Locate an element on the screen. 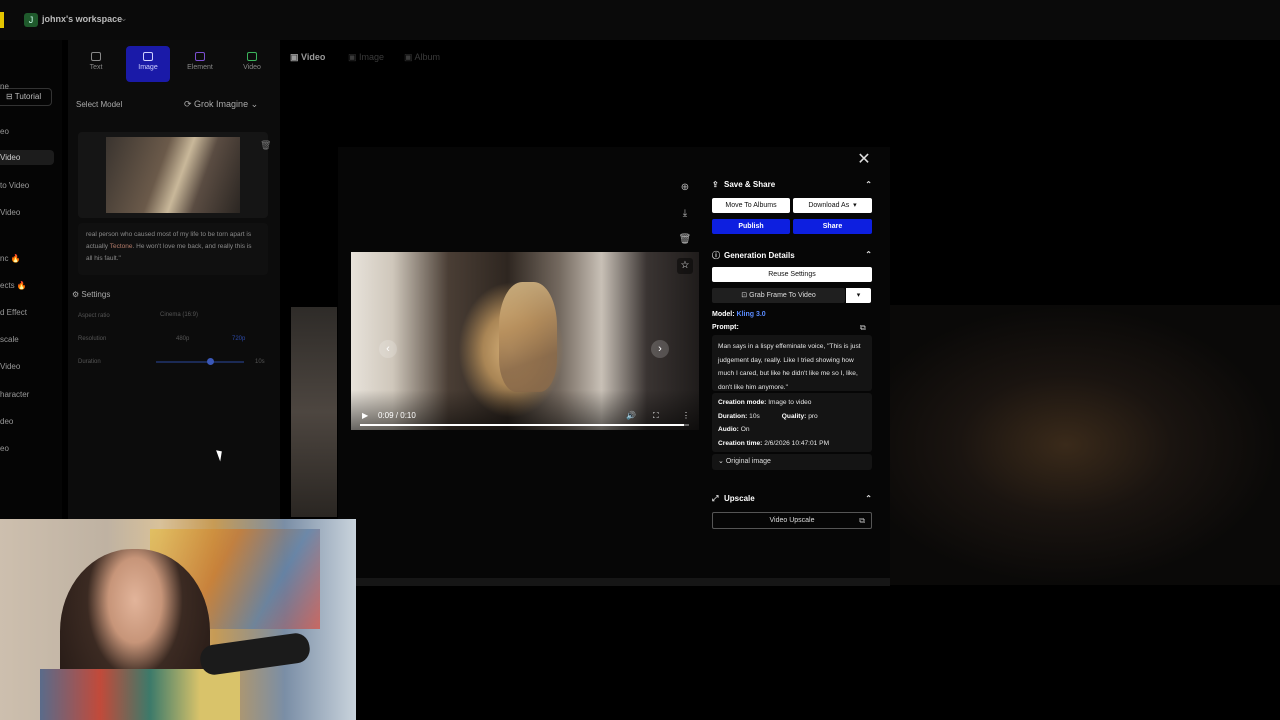 Image resolution: width=1280 pixels, height=720 pixels. caret-down-icon: ▾ is located at coordinates (855, 205).